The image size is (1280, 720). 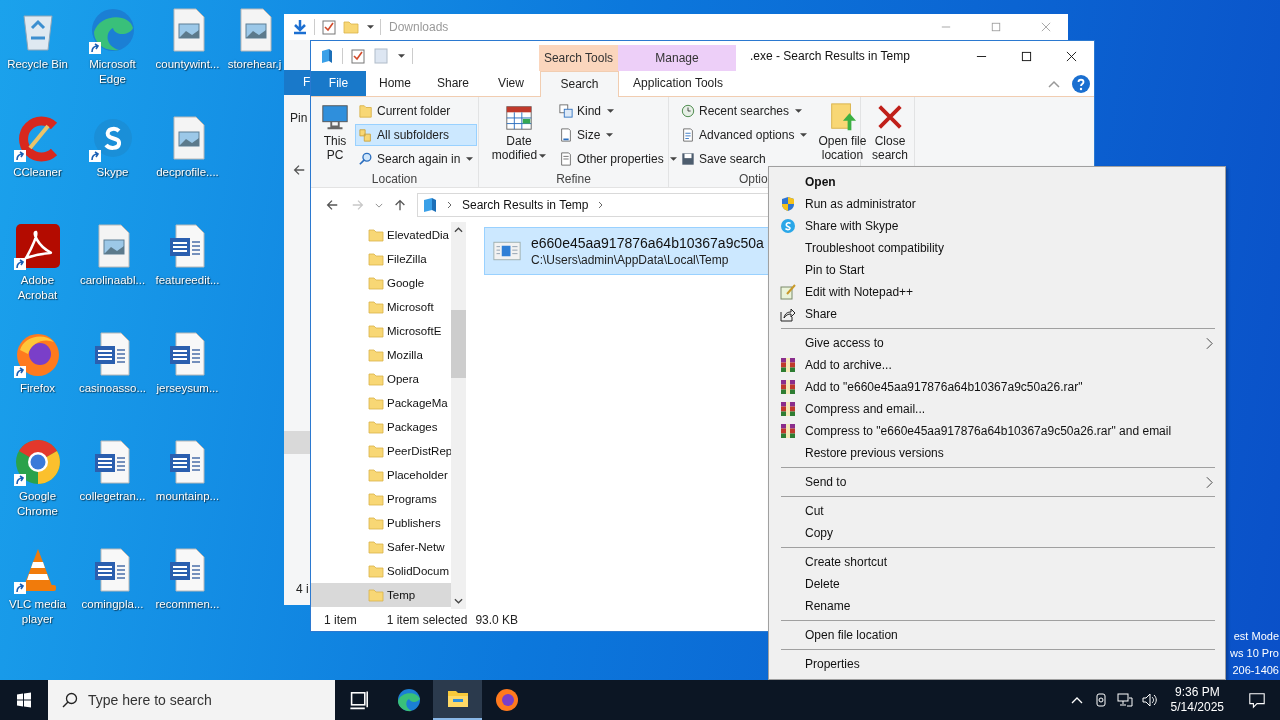 What do you see at coordinates (458, 601) in the screenshot?
I see `scroll-down-icon` at bounding box center [458, 601].